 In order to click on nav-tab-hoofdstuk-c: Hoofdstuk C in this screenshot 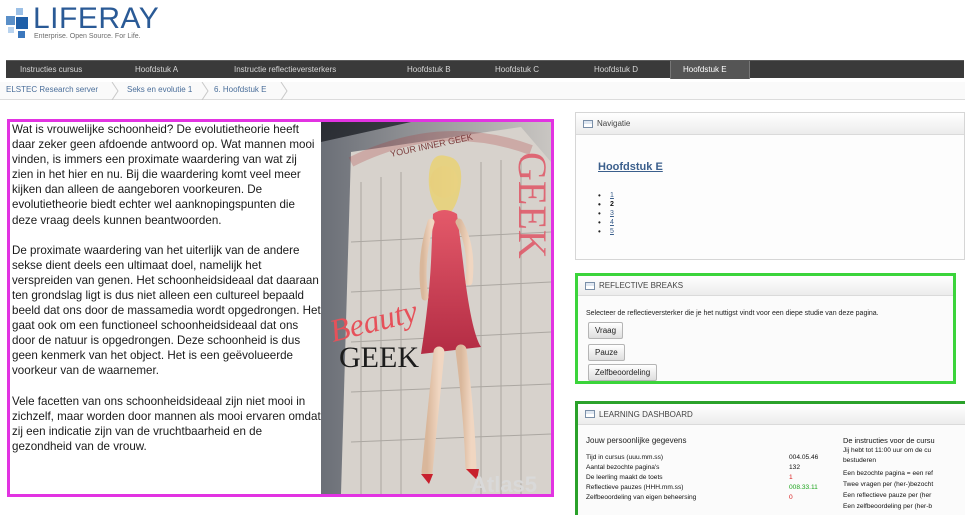, I will do `click(517, 70)`.